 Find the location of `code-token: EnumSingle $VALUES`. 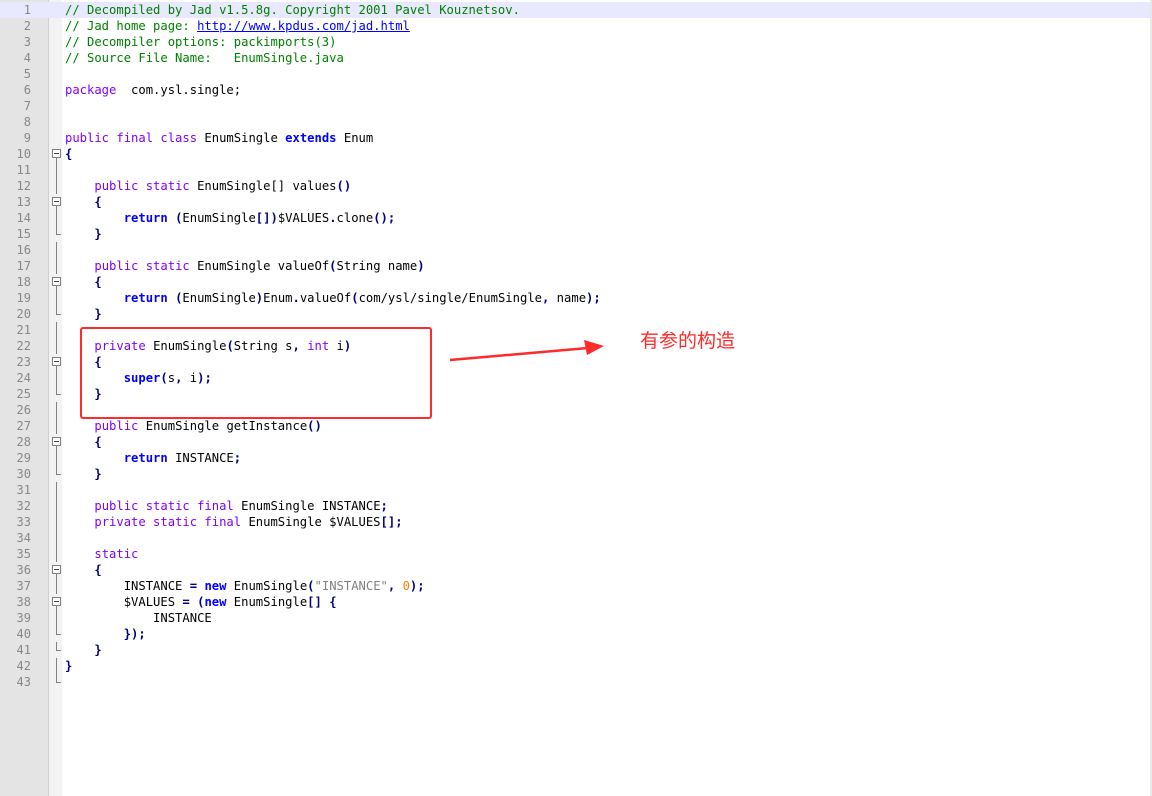

code-token: EnumSingle $VALUES is located at coordinates (311, 522).